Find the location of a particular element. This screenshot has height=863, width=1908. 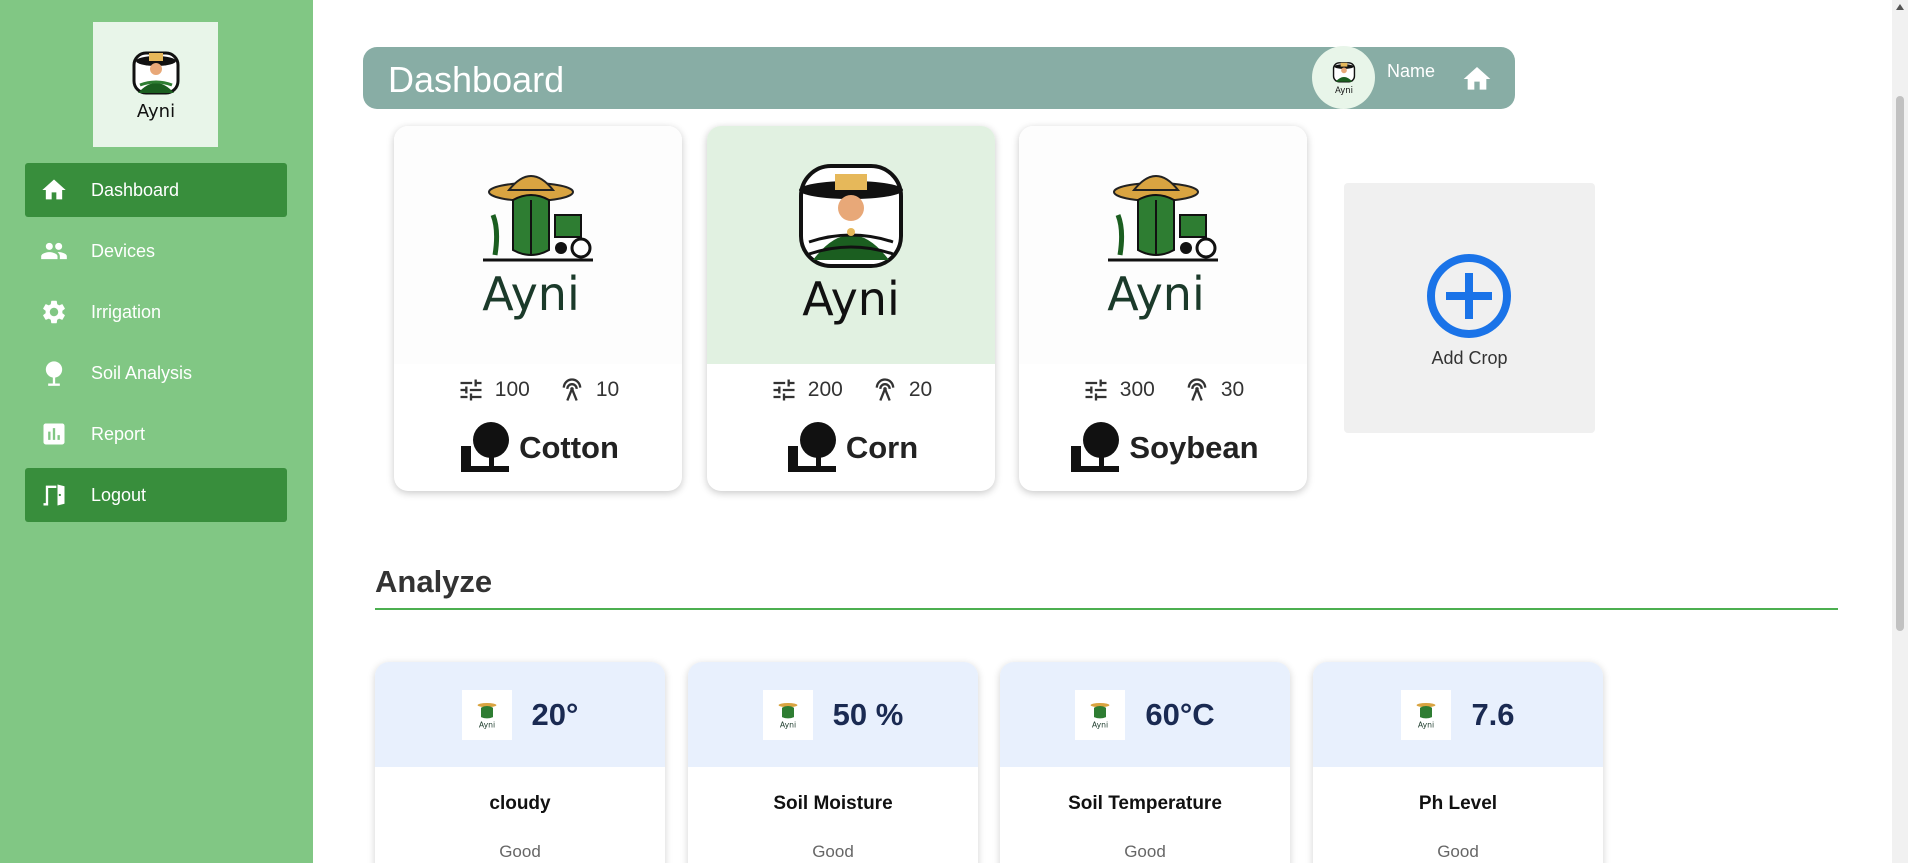

sidebar-item-label: Devices is located at coordinates (123, 250).